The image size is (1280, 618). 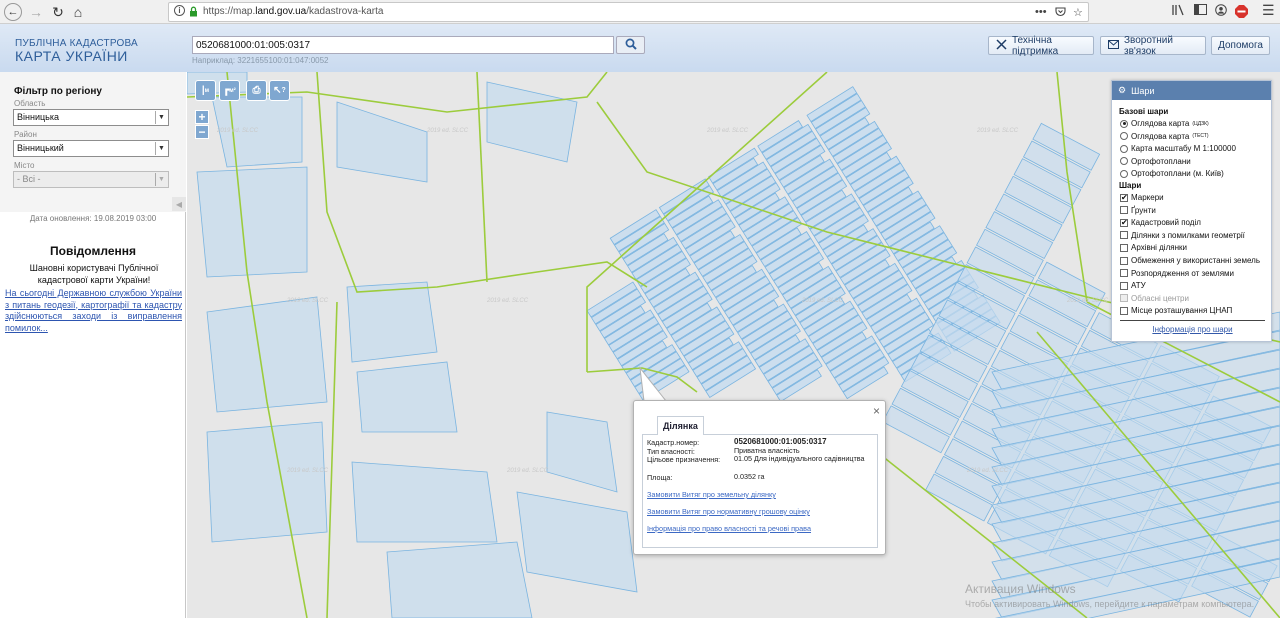 I want to click on layer-option: Розпорядження от землями, so click(x=1177, y=273).